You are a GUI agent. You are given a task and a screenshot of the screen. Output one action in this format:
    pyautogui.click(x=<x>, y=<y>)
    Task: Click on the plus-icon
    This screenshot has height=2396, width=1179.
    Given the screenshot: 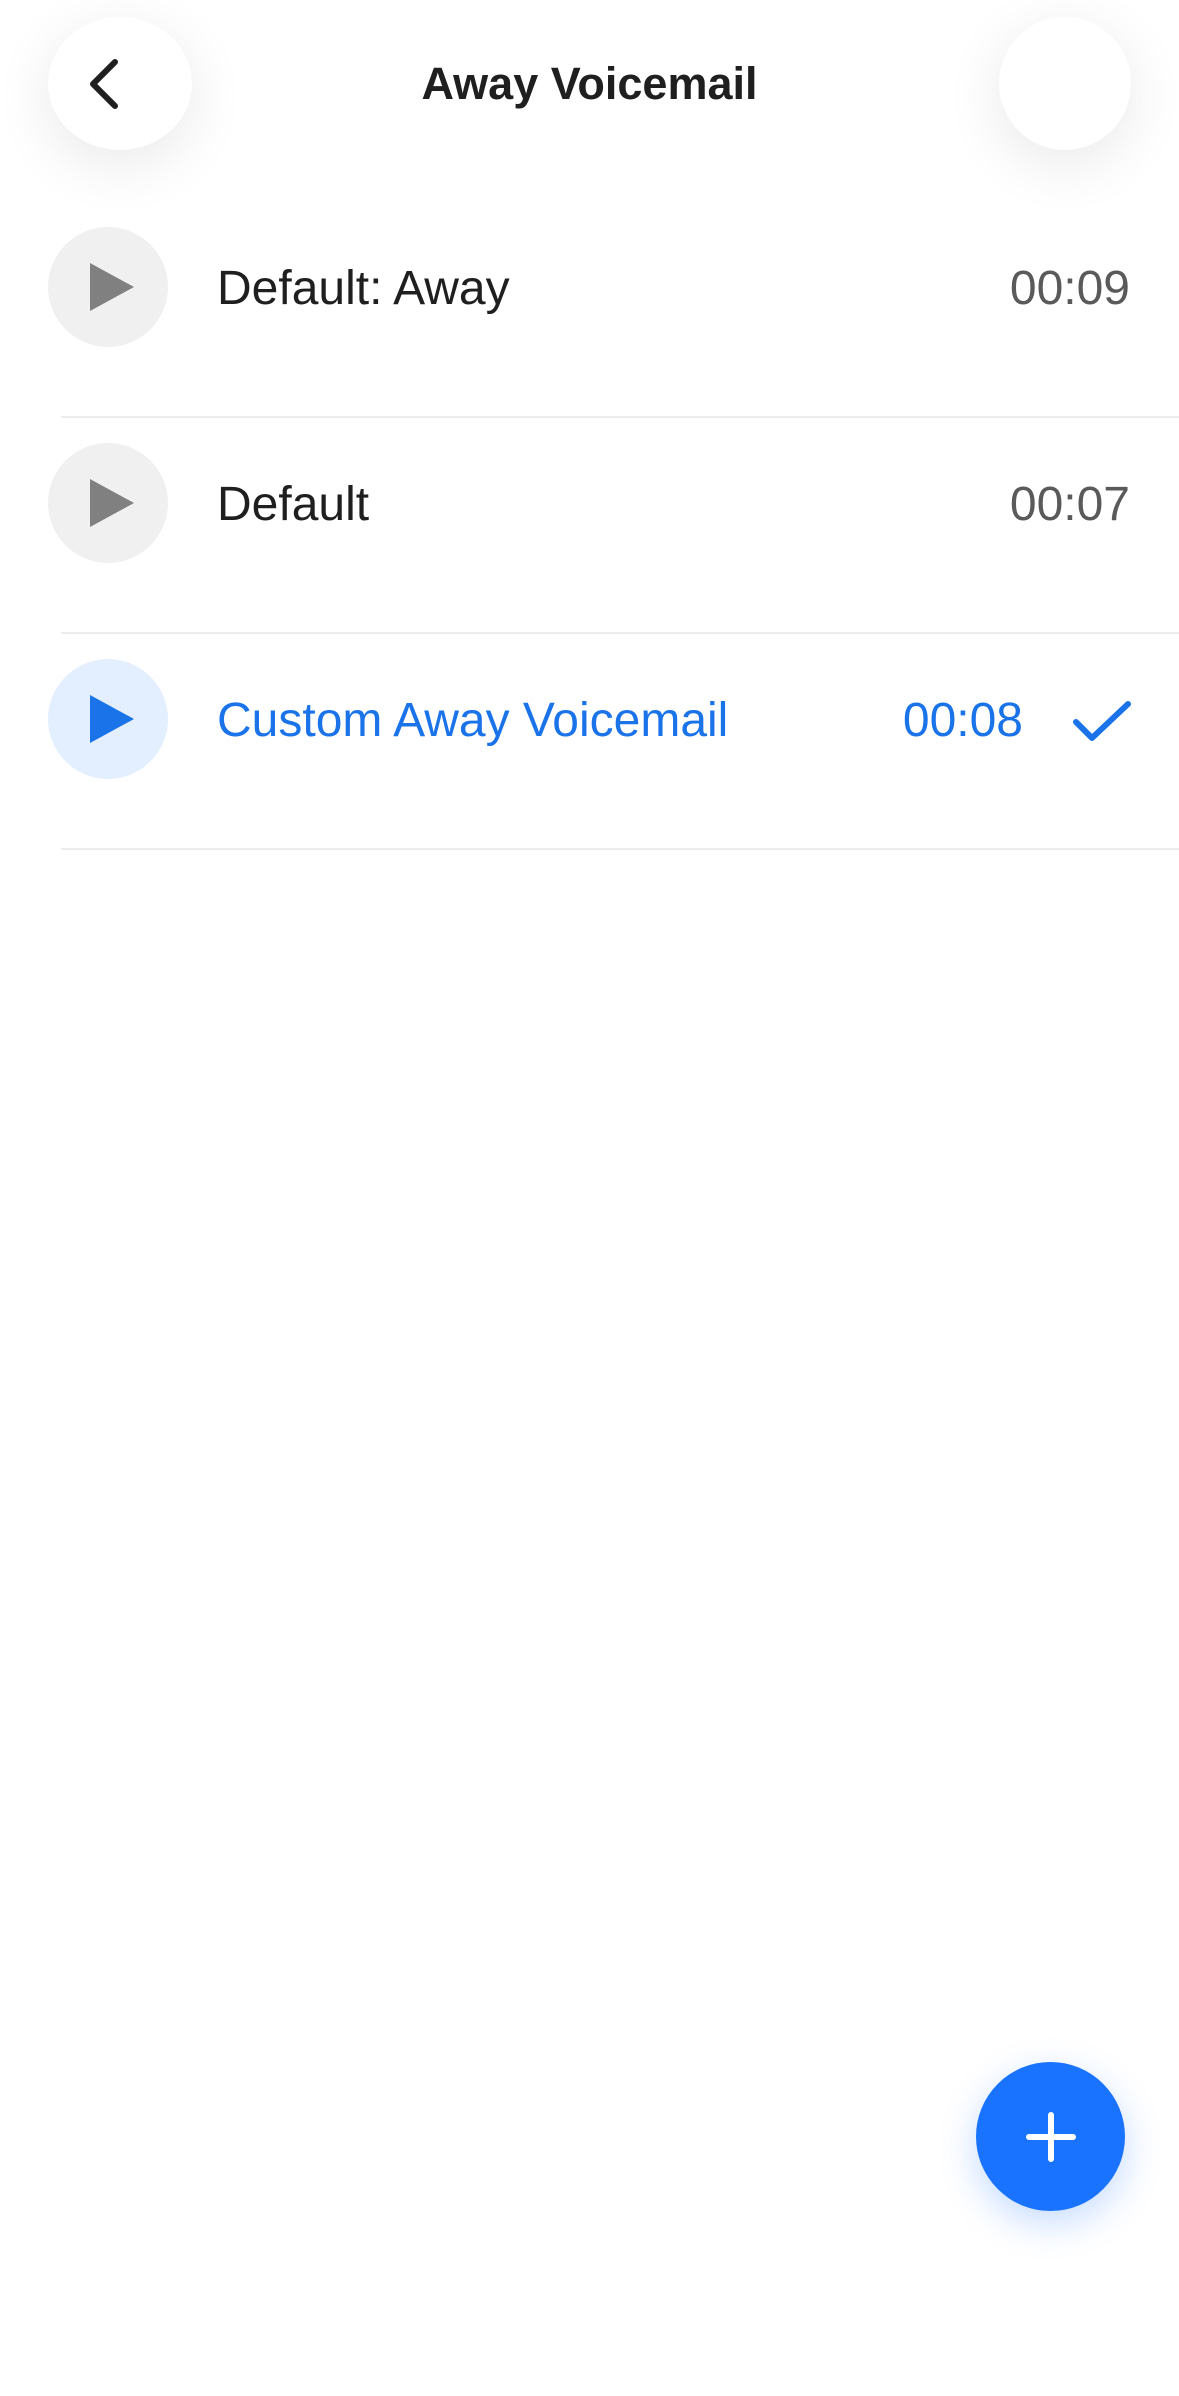 What is the action you would take?
    pyautogui.click(x=1050, y=2136)
    